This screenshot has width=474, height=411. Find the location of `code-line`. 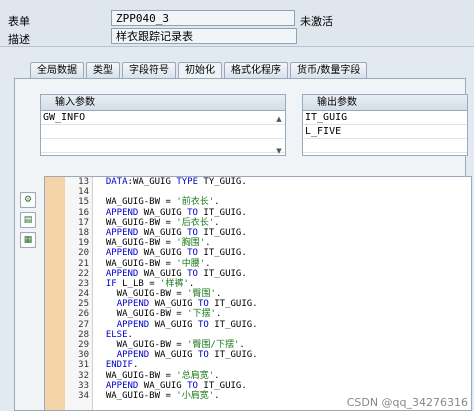

code-line is located at coordinates (283, 192).